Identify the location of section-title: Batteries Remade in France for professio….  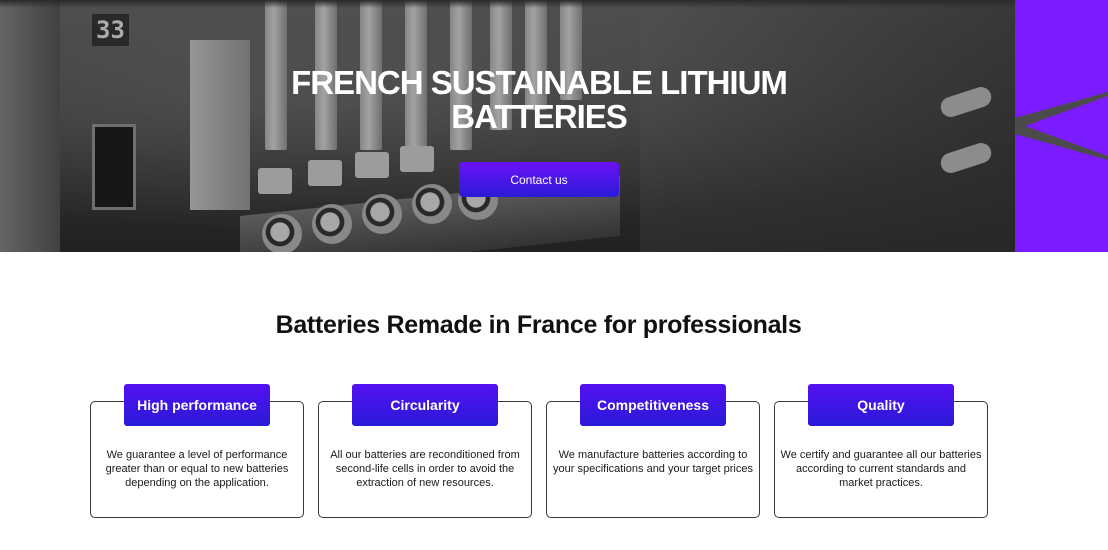
(538, 325).